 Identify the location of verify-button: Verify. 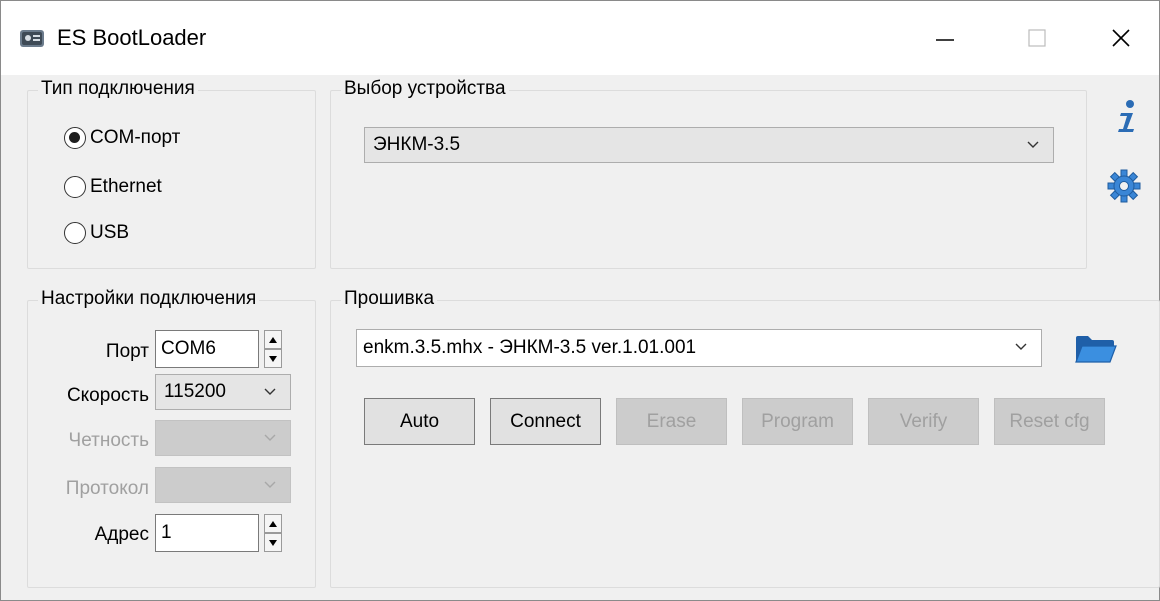
(923, 421).